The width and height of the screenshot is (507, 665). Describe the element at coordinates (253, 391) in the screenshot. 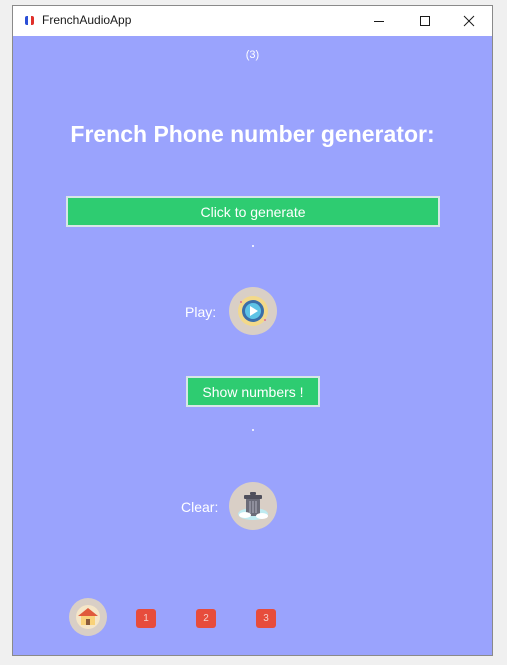

I see `show-numbers-button: Show numbers !` at that location.